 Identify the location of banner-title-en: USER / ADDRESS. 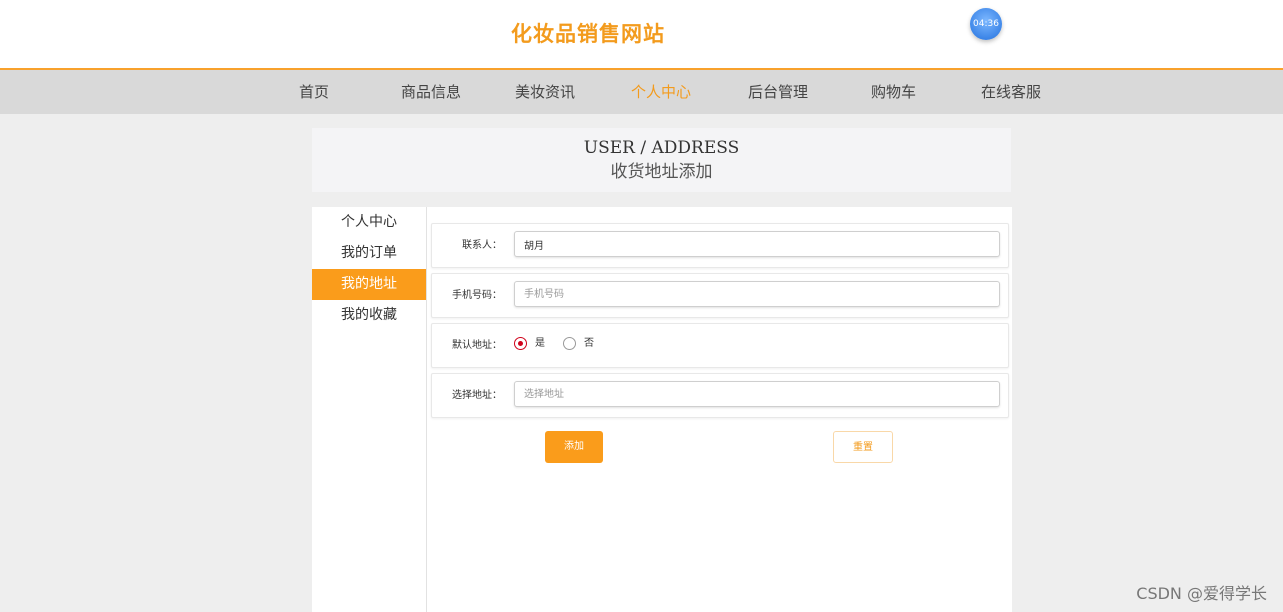
(661, 148).